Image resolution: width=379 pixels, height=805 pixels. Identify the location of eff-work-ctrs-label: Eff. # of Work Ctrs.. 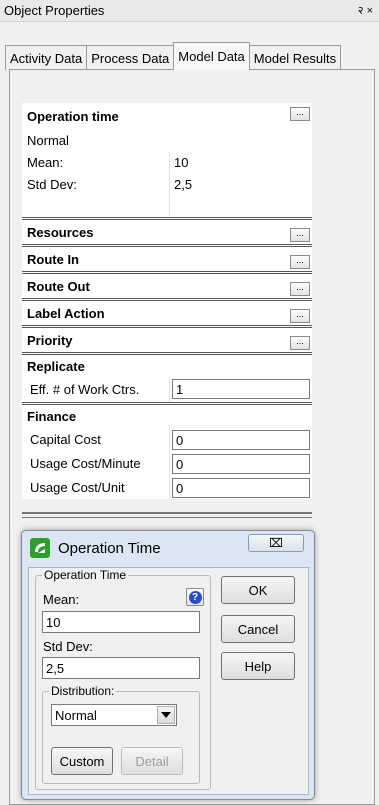
(96, 389).